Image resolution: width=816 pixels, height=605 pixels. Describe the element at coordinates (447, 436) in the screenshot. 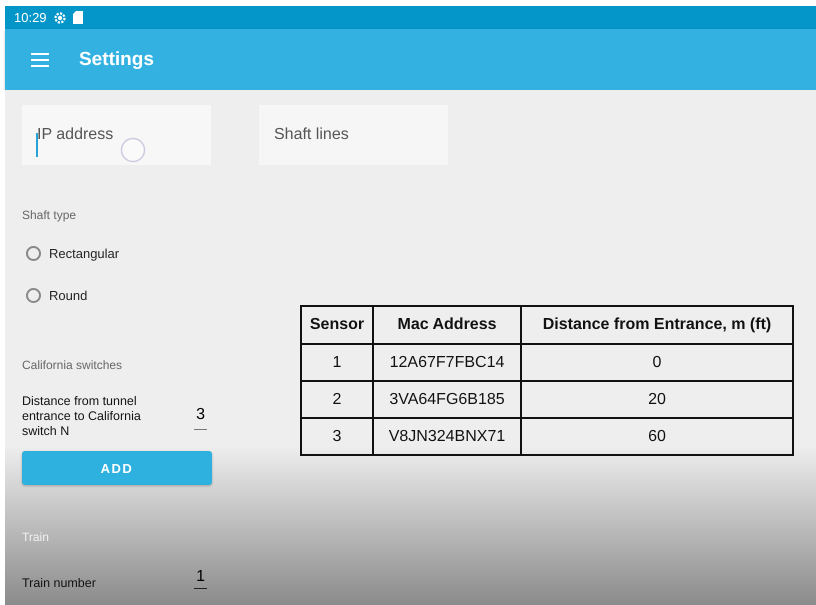

I see `table-cell: V8JN324BNX71` at that location.